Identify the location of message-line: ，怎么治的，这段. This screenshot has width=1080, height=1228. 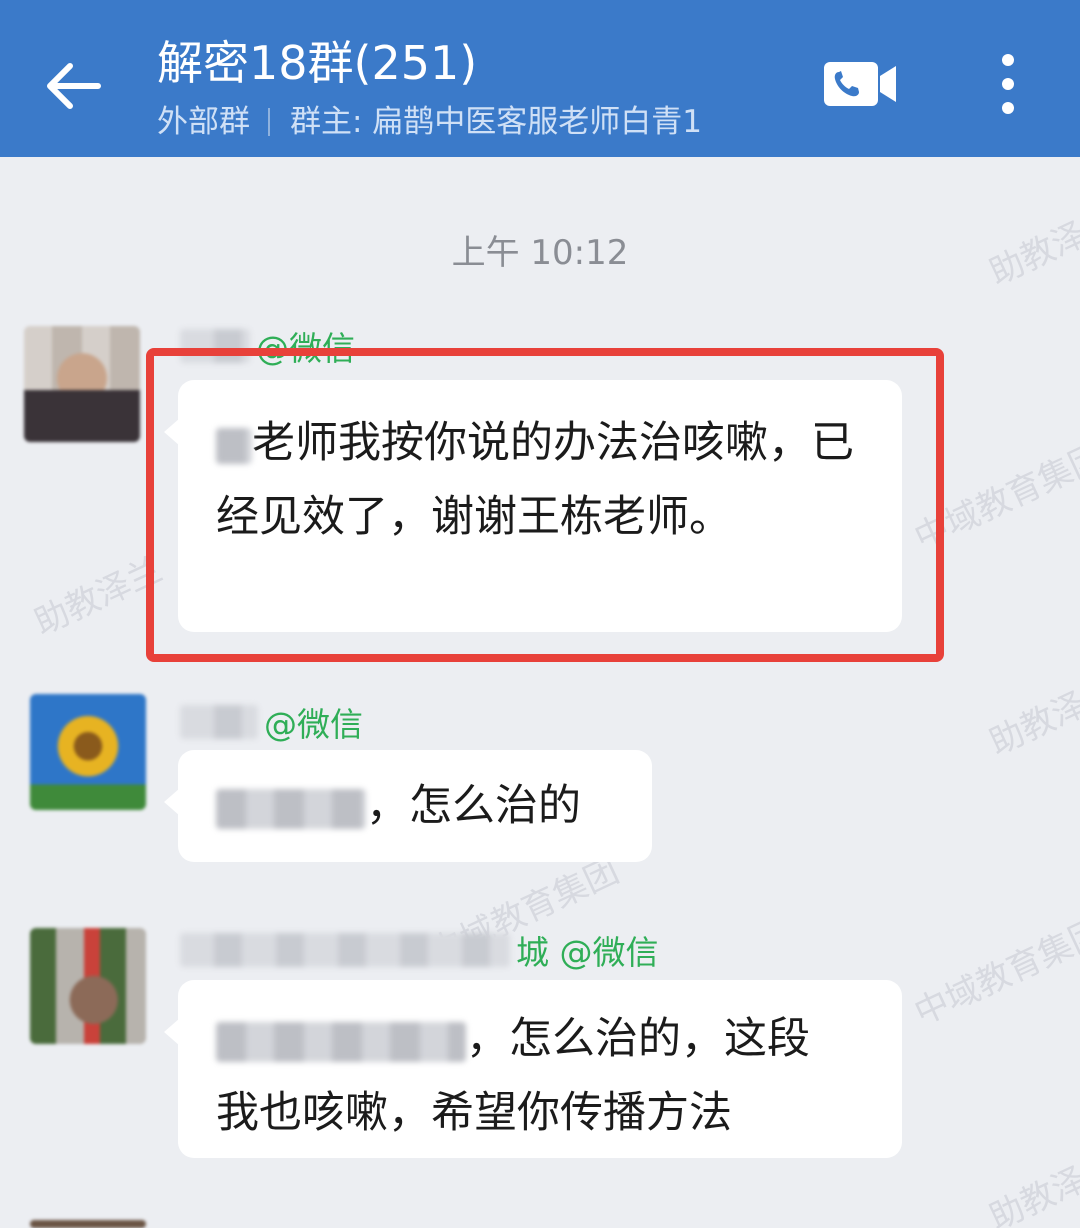
(542, 1039).